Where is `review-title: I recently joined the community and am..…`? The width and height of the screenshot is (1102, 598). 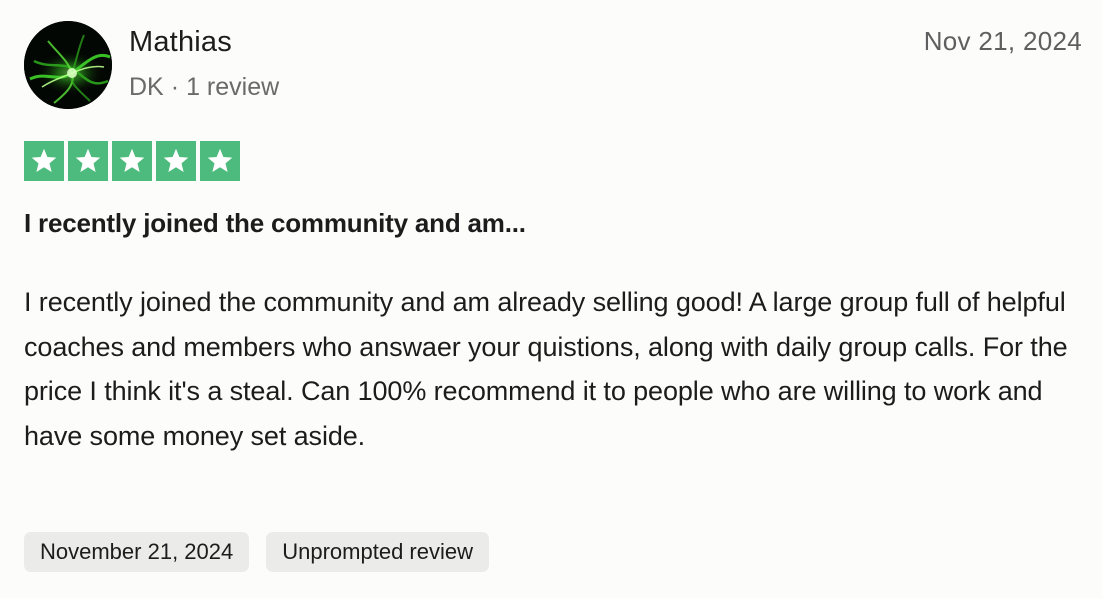
review-title: I recently joined the community and am..… is located at coordinates (275, 223).